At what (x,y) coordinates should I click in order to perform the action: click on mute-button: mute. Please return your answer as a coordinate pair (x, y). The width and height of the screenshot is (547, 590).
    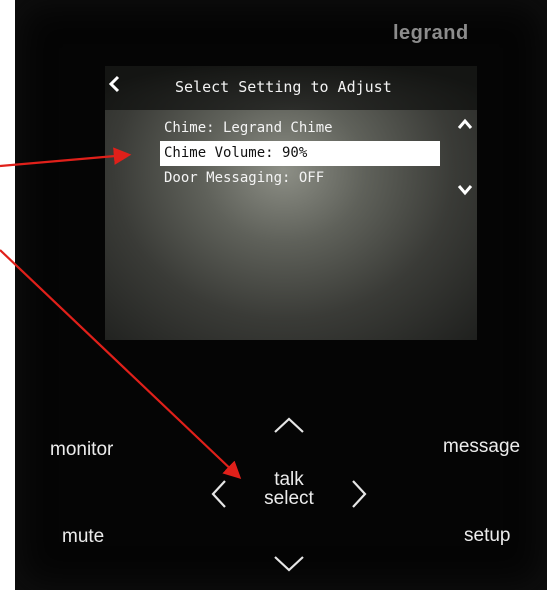
    Looking at the image, I should click on (83, 537).